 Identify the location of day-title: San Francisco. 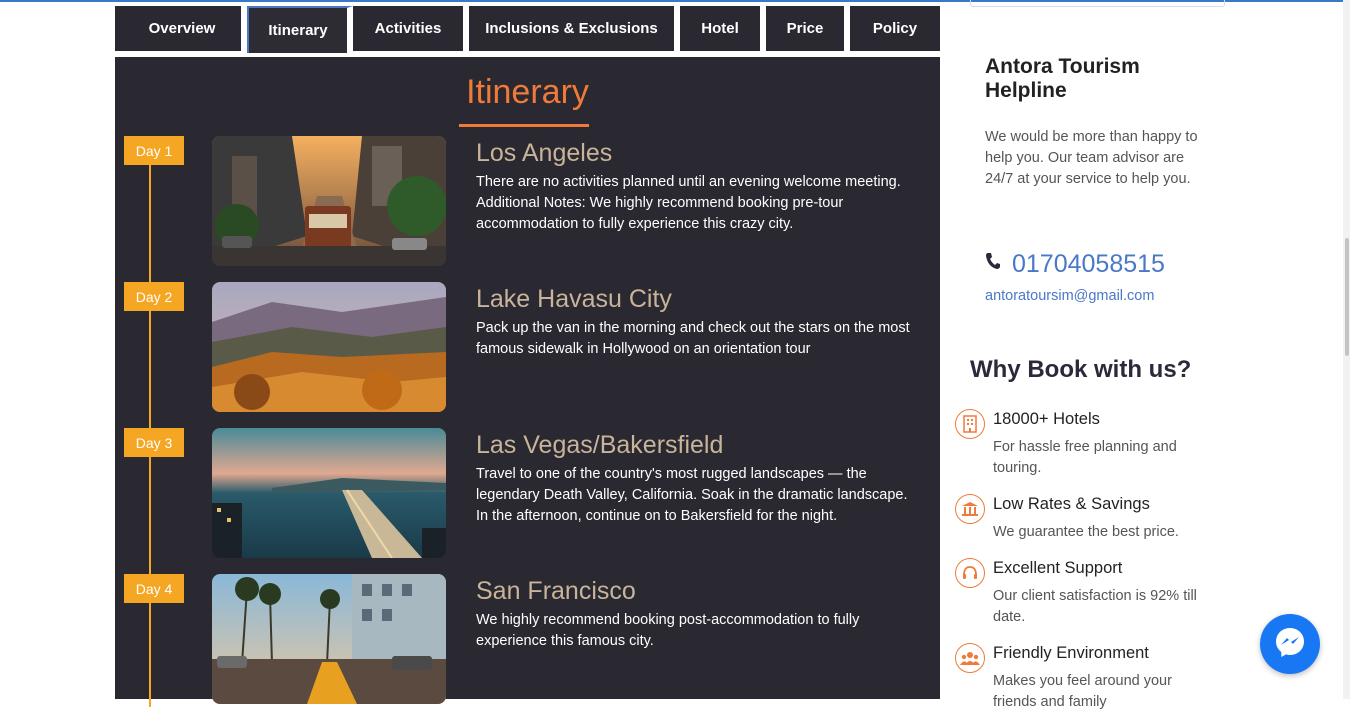
(556, 591).